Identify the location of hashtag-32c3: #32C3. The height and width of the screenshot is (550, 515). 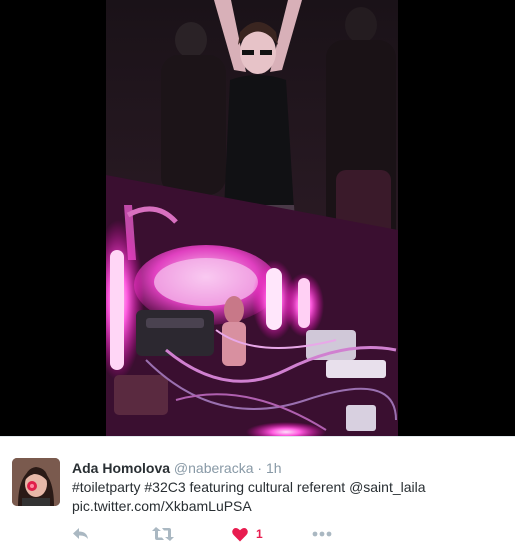
(164, 487).